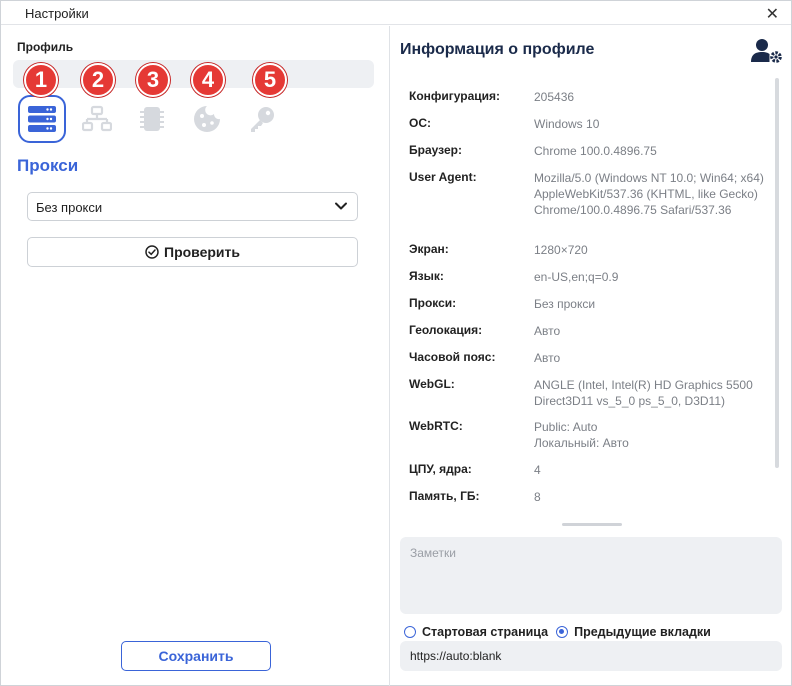  I want to click on info-value: en-US,en;q=0.9, so click(576, 277).